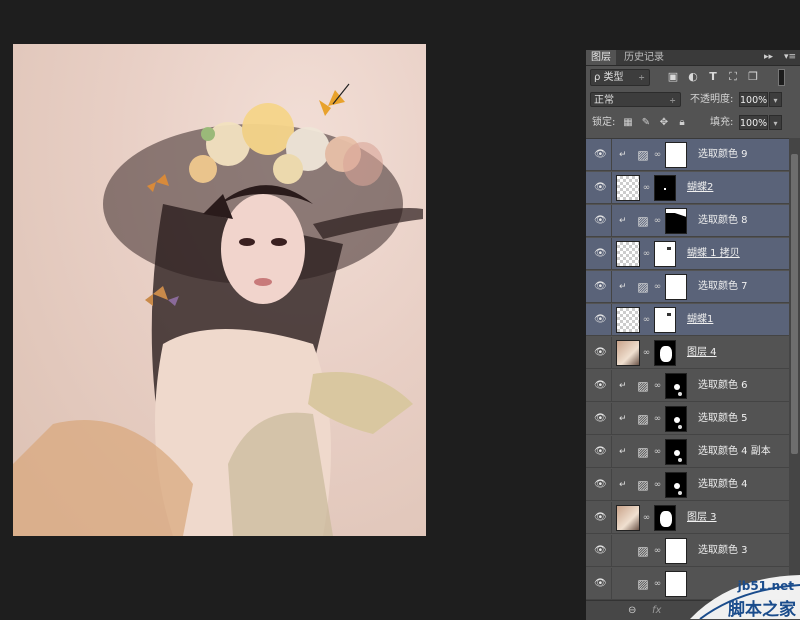 The image size is (800, 620). I want to click on panel-menu-icon: ▾≡, so click(790, 57).